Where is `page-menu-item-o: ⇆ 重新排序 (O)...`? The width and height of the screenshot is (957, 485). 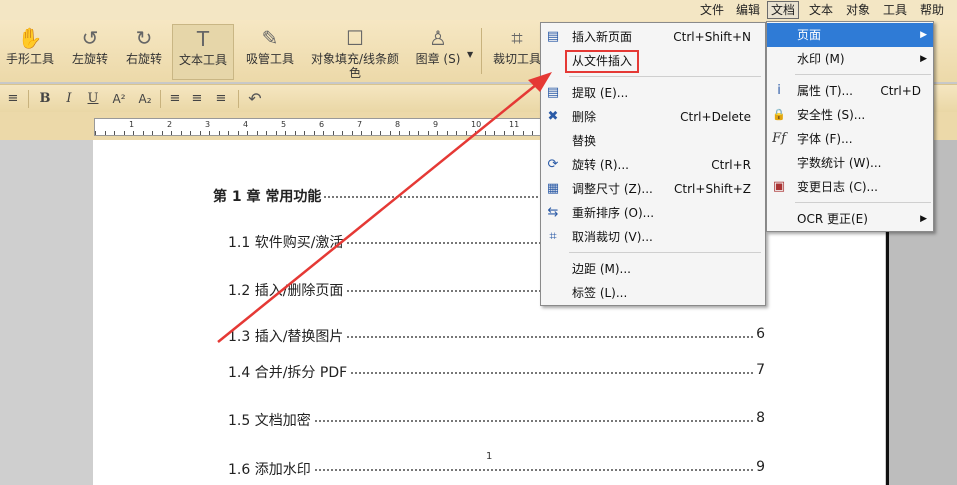
page-menu-item-o: ⇆ 重新排序 (O)... is located at coordinates (653, 213).